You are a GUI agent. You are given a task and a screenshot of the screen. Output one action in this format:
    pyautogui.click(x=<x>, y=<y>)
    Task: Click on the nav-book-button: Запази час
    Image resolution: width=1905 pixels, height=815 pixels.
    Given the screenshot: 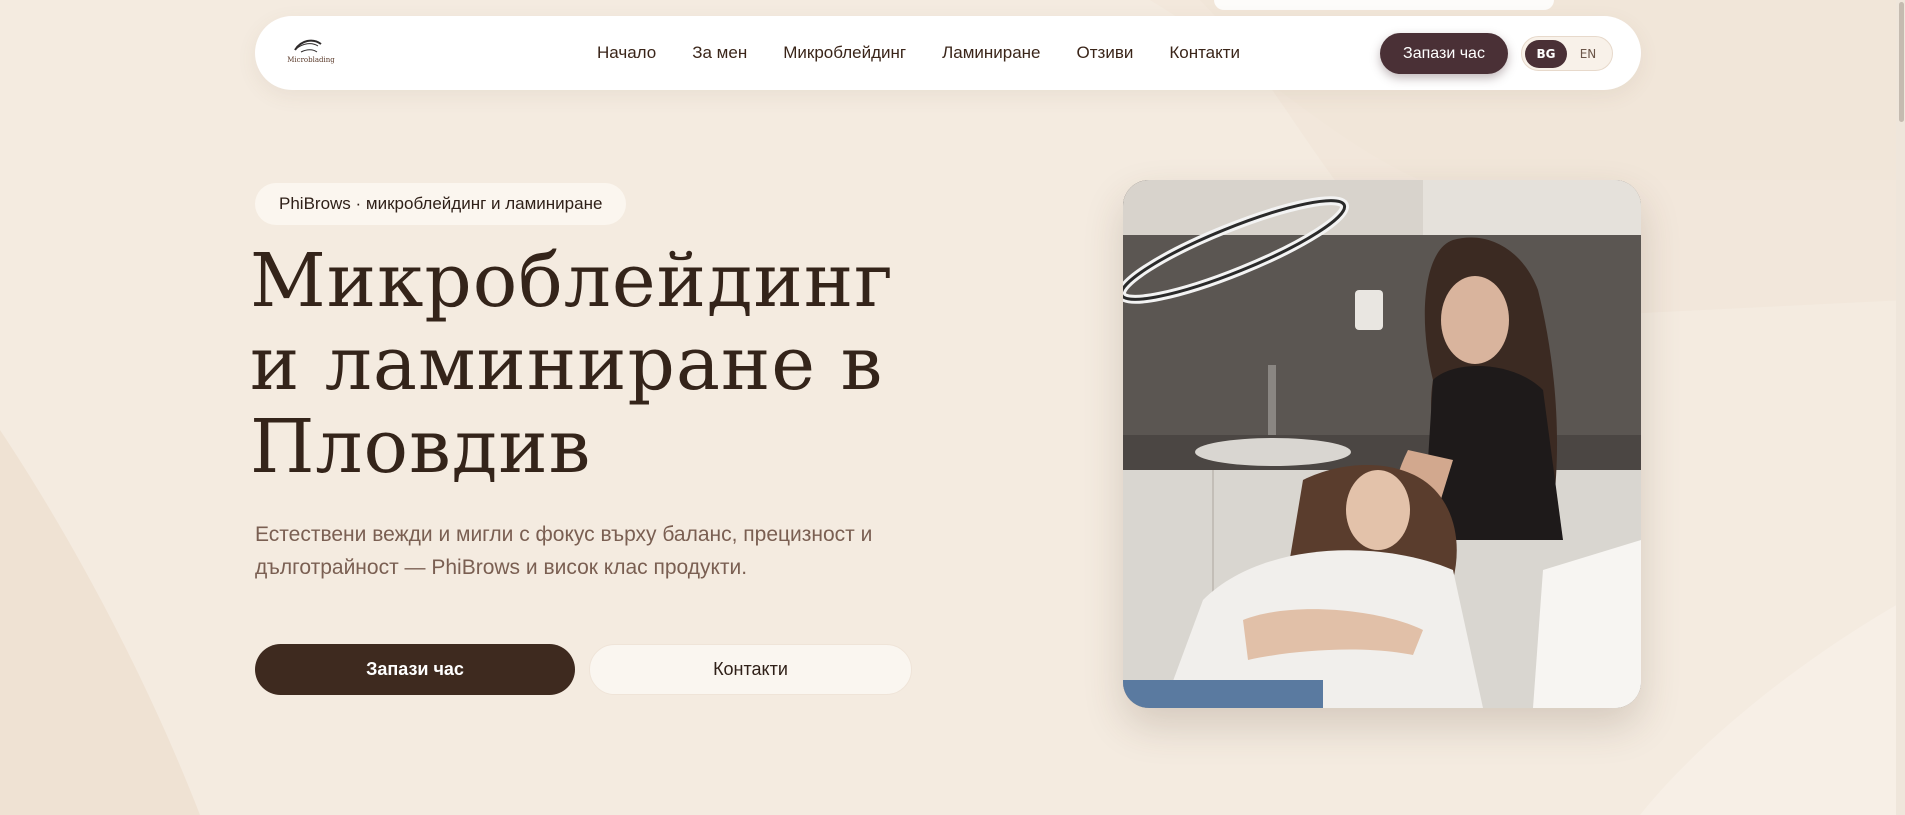 What is the action you would take?
    pyautogui.click(x=1444, y=53)
    